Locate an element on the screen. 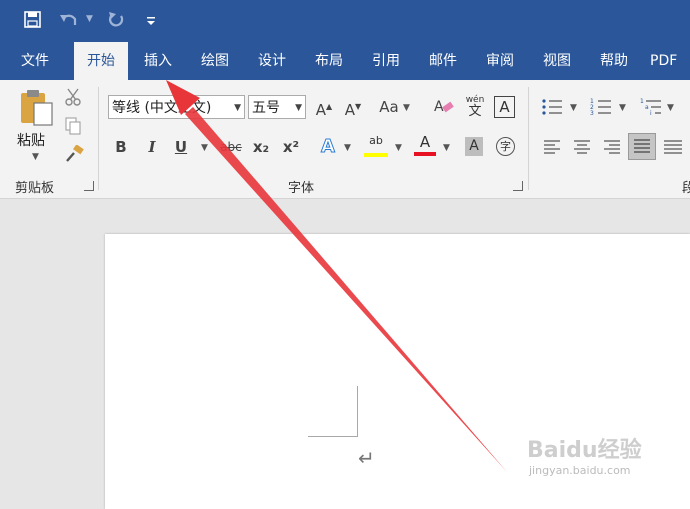 This screenshot has height=509, width=690. italic-icon: I is located at coordinates (152, 147).